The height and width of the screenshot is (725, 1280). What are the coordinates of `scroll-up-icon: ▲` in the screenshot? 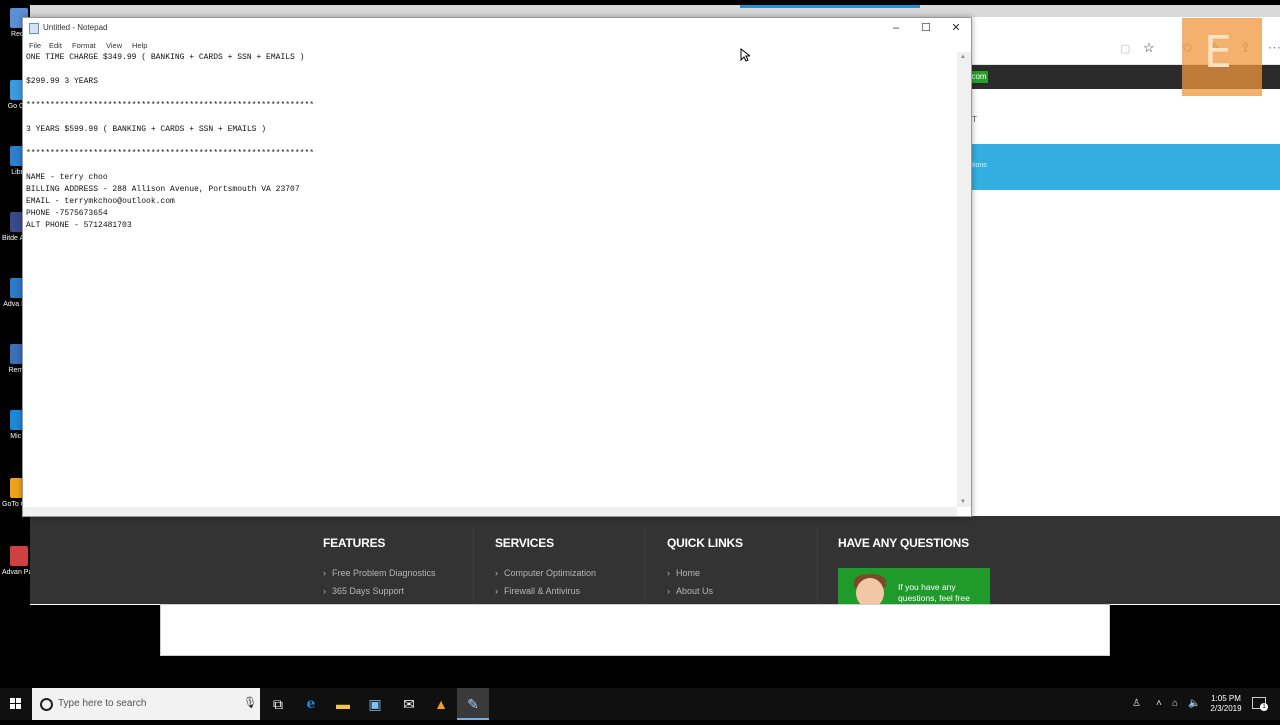 It's located at (963, 57).